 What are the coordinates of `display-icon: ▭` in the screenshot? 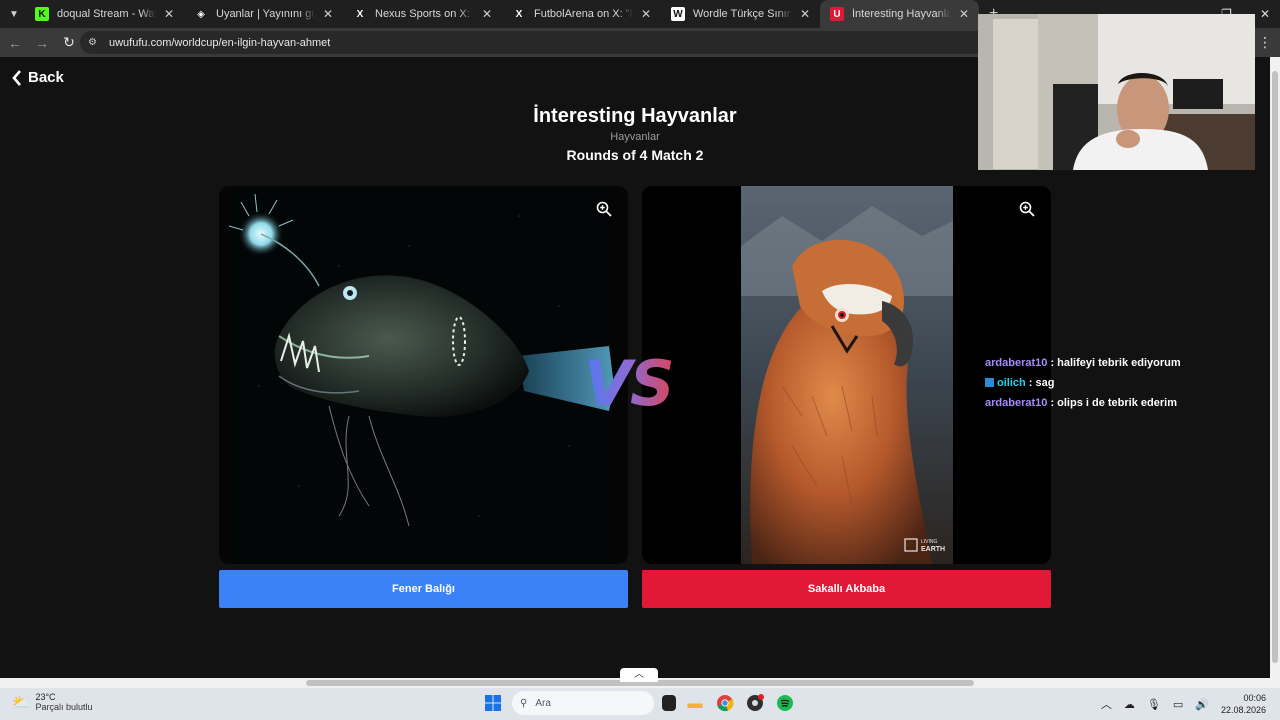 It's located at (1178, 704).